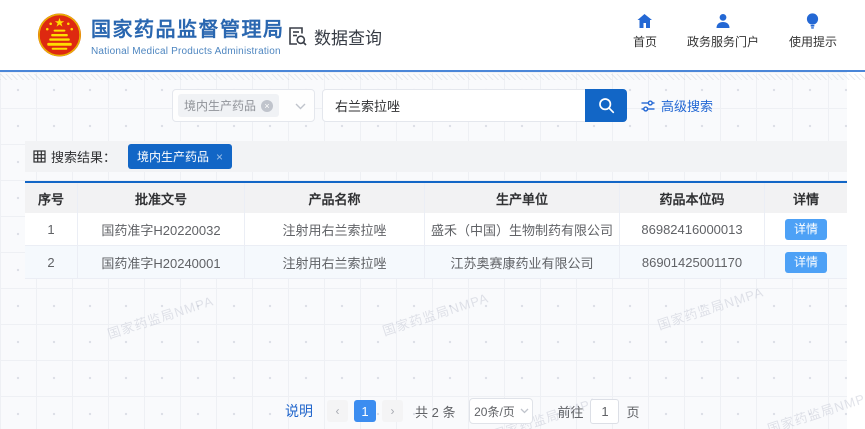  I want to click on cell-approval-no: 国药准字H20240001, so click(161, 262).